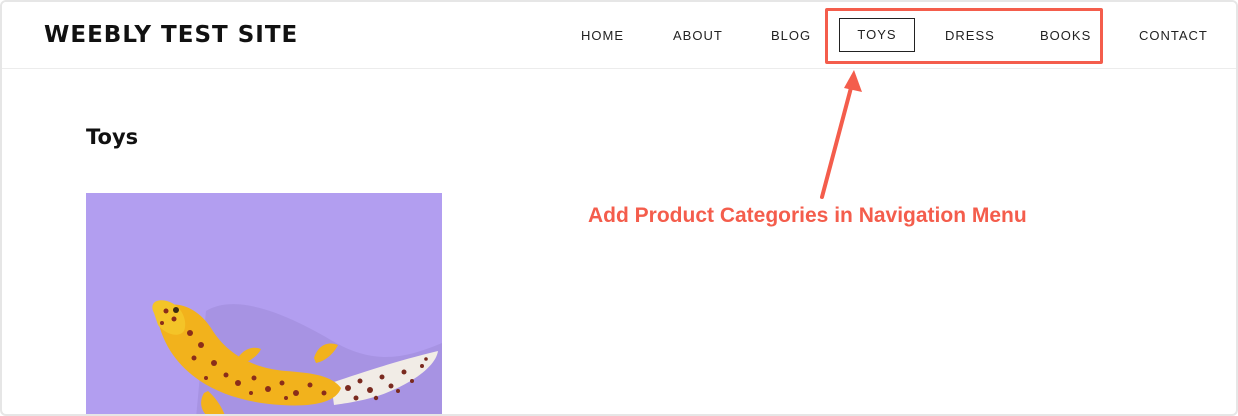  Describe the element at coordinates (171, 35) in the screenshot. I see `site-title: WEEBLY TEST SITE` at that location.